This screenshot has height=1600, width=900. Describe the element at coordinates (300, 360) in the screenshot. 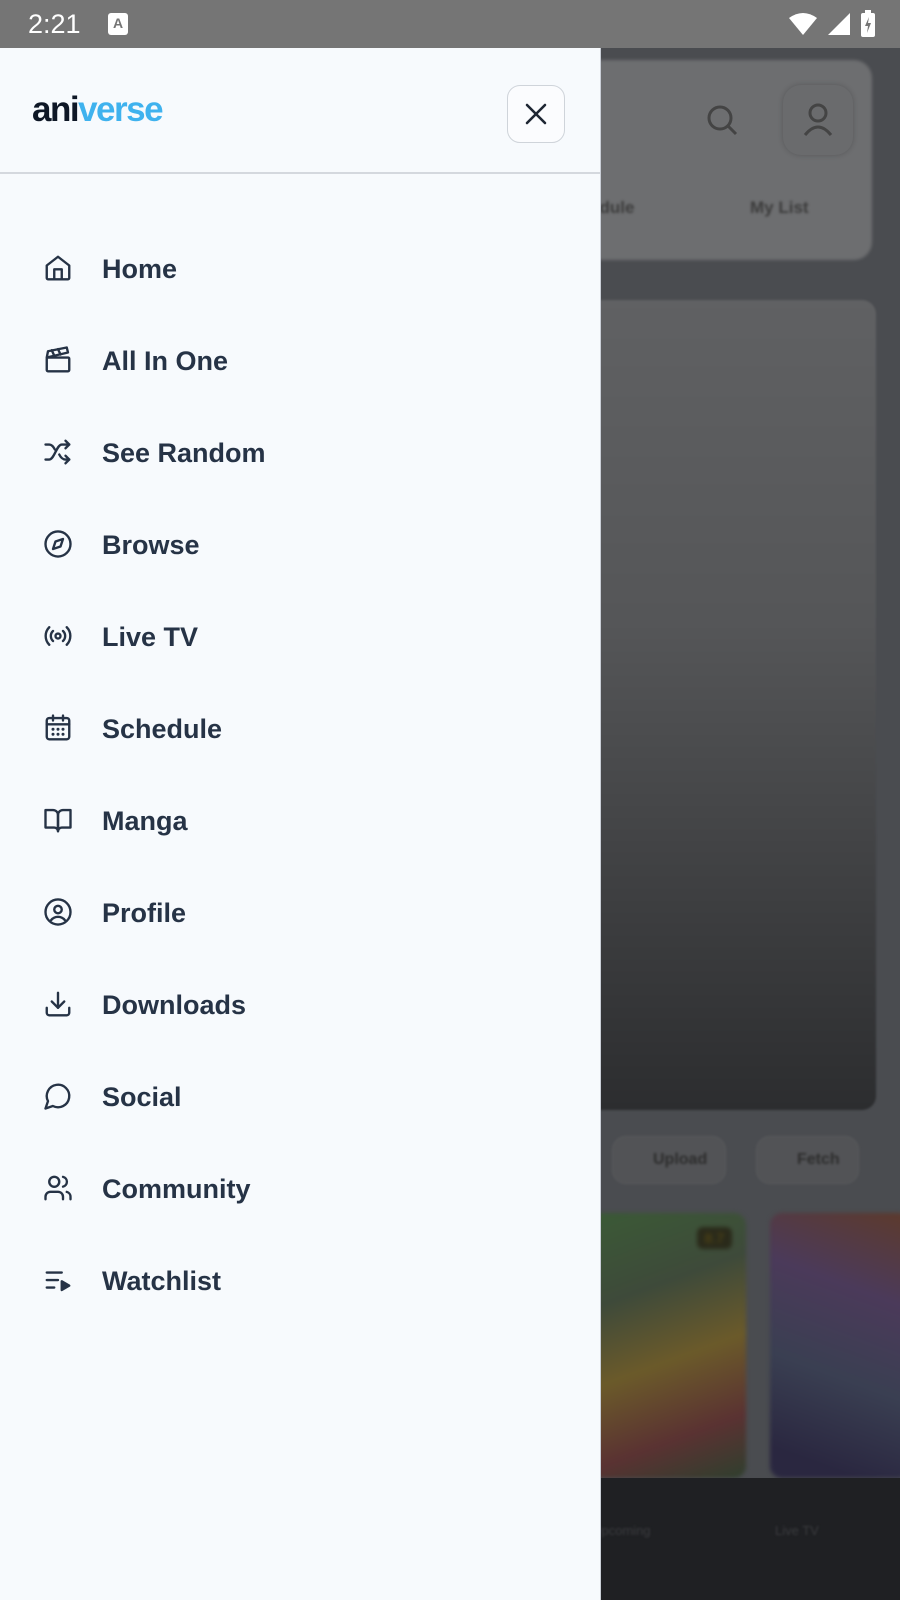

I see `menu-item-all-in-one: All In One` at that location.